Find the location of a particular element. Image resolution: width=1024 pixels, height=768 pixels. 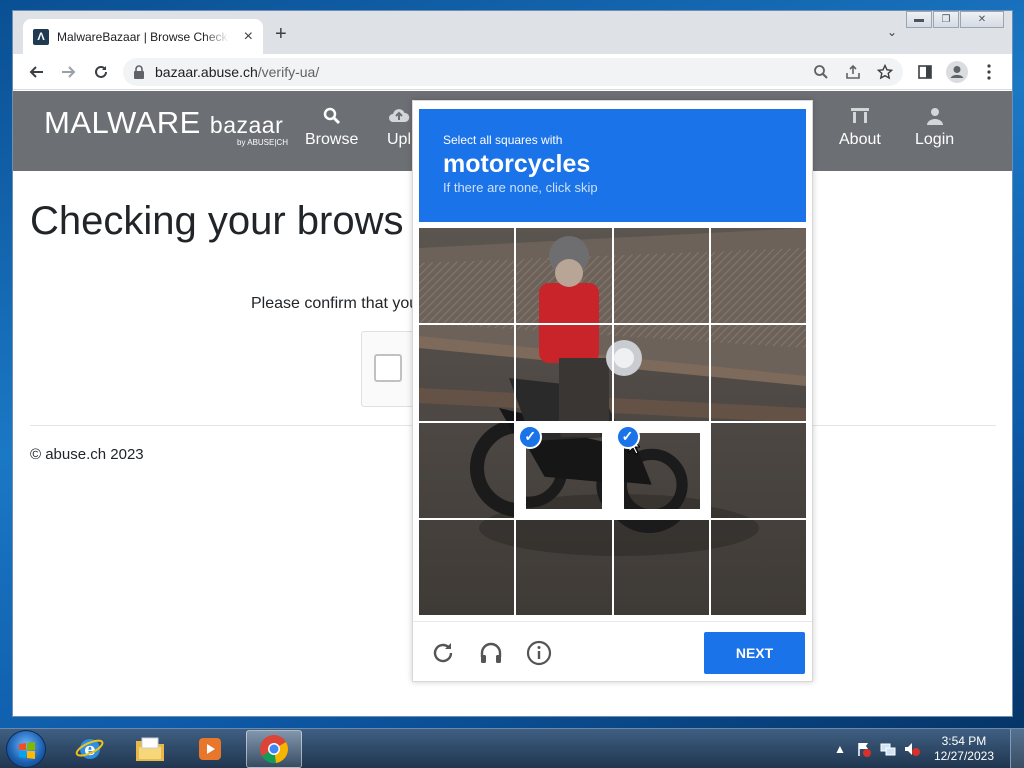

tab-close-icon: × is located at coordinates (248, 37).